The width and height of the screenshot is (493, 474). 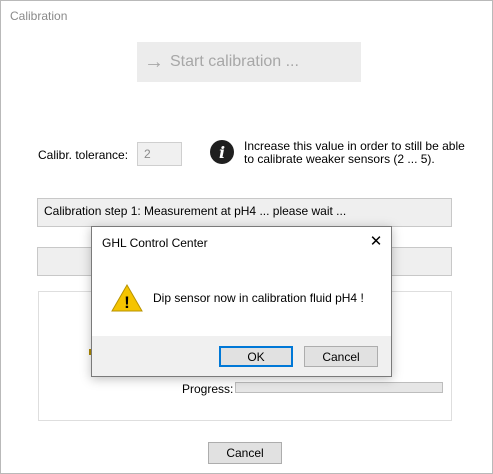 I want to click on window-title: Calibration, so click(x=39, y=16).